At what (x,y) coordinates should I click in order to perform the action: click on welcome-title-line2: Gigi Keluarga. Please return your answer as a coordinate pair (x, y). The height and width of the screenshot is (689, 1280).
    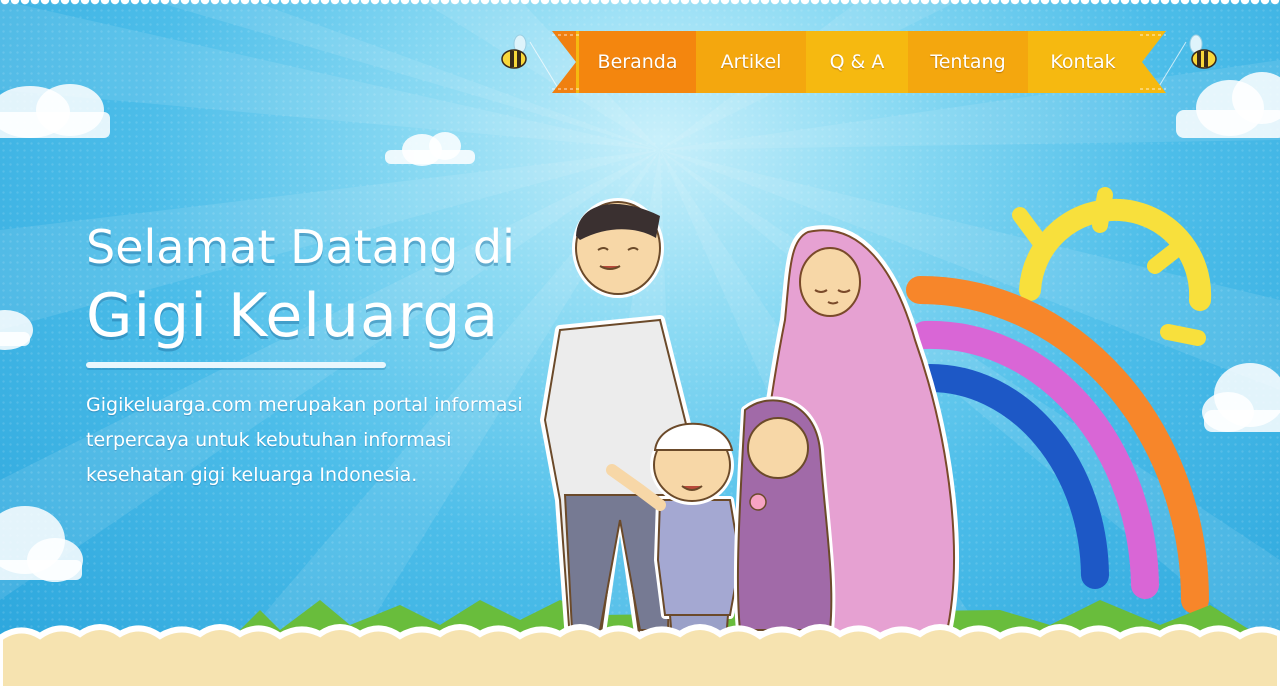
    Looking at the image, I should click on (293, 316).